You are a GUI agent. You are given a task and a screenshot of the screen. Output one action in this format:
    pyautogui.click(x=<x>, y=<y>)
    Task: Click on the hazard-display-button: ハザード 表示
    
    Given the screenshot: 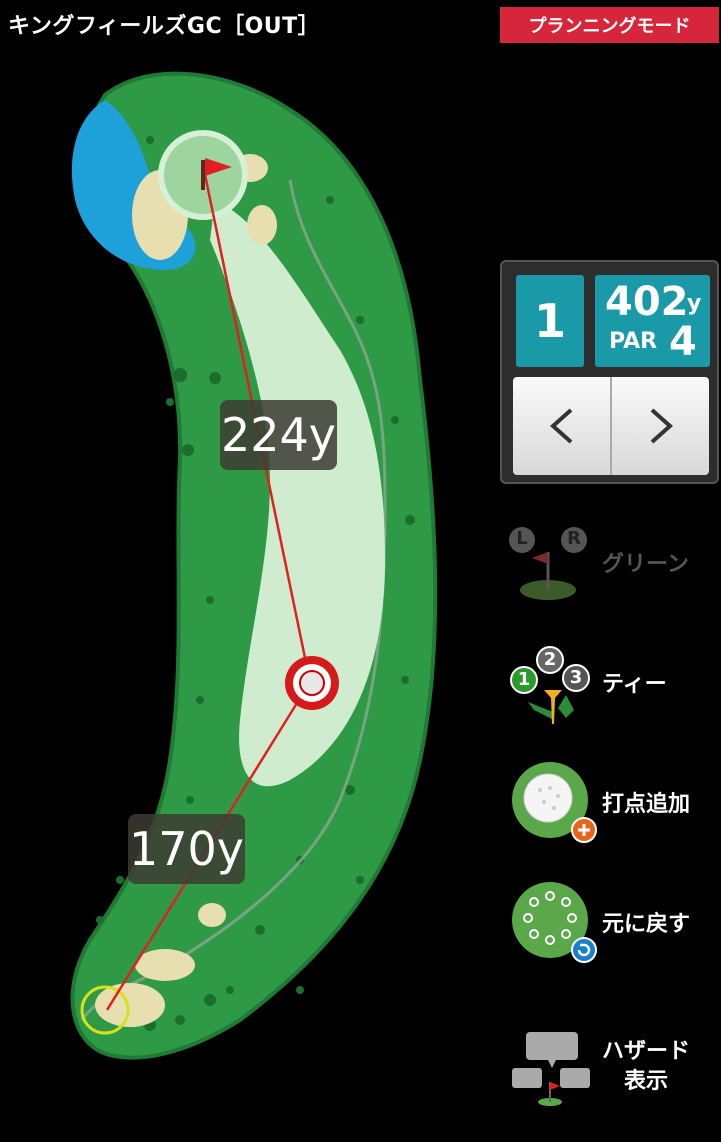 What is the action you would take?
    pyautogui.click(x=614, y=1067)
    